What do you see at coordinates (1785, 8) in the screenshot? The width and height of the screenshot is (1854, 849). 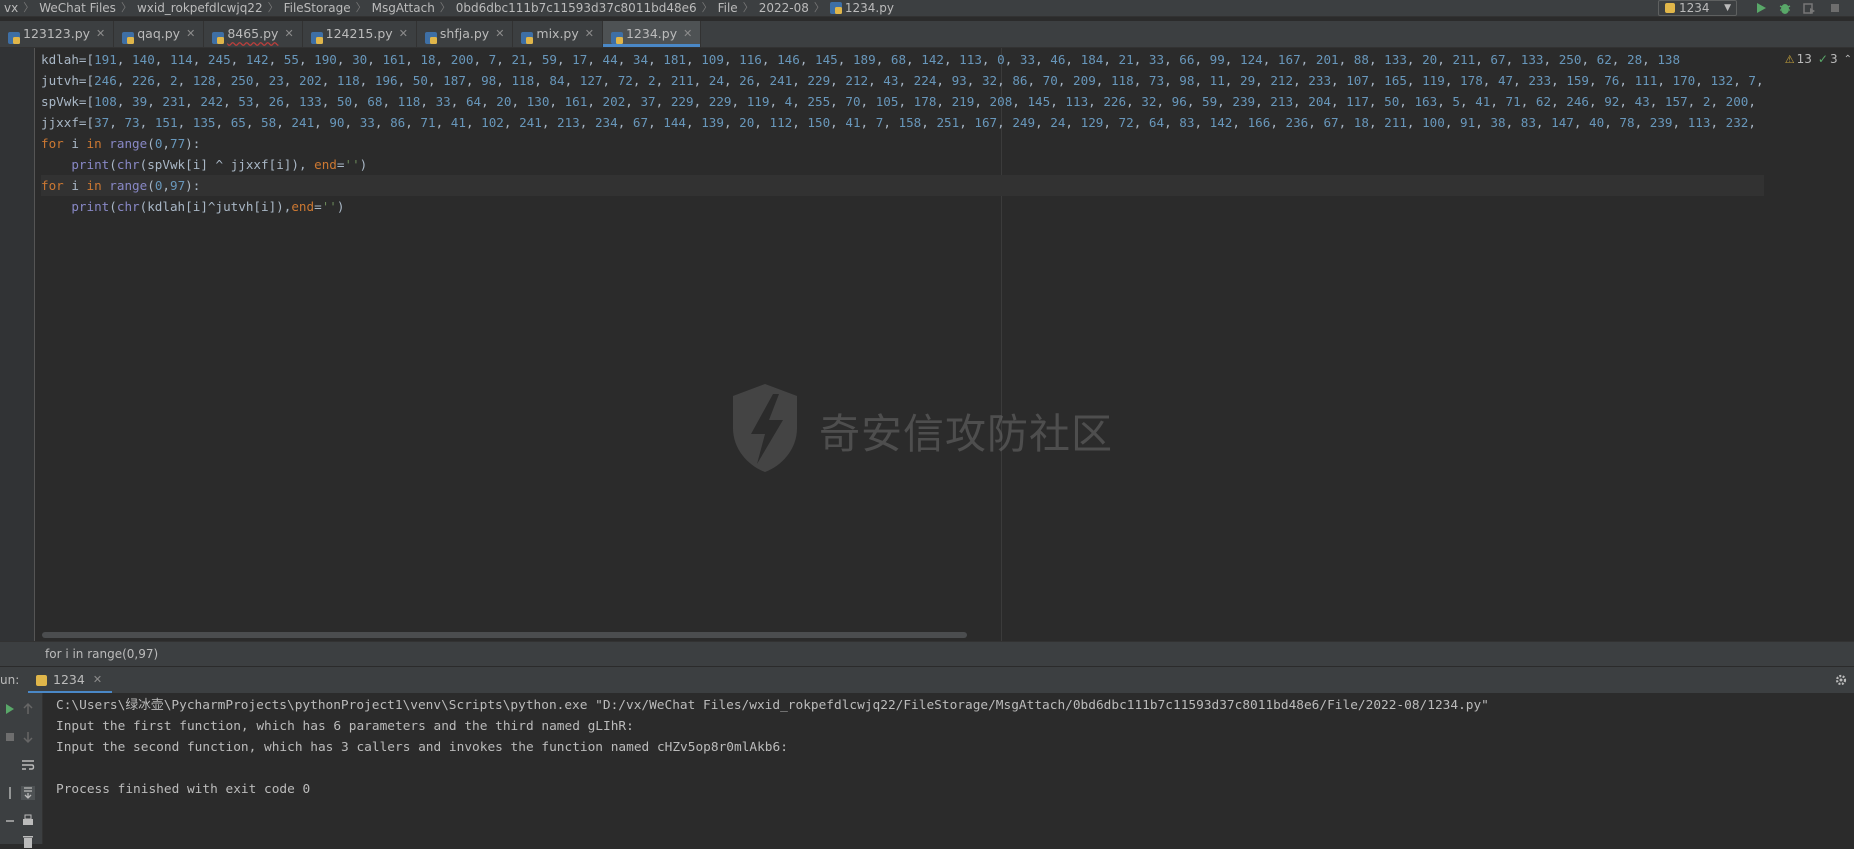 I see `debug-icon` at bounding box center [1785, 8].